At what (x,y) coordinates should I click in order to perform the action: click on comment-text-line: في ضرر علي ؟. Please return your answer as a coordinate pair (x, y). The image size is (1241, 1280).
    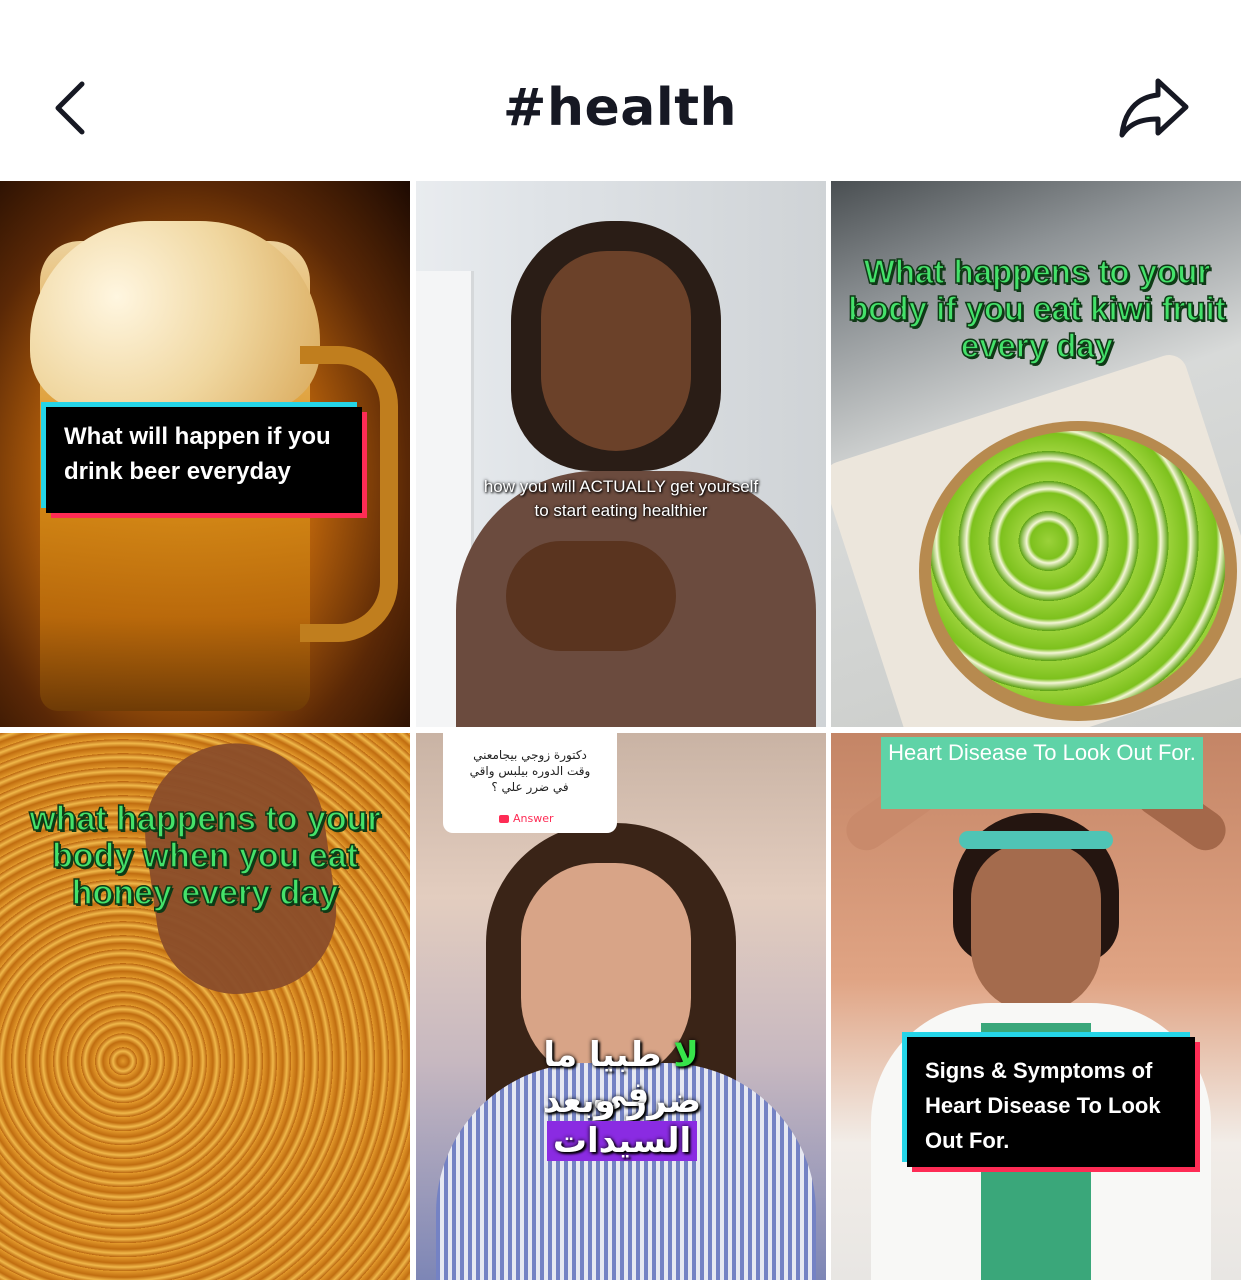
    Looking at the image, I should click on (530, 787).